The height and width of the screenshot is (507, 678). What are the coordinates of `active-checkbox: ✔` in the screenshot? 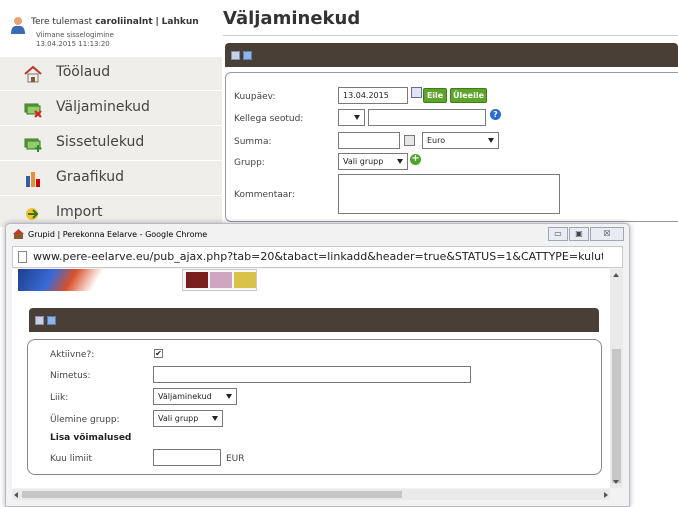 It's located at (158, 353).